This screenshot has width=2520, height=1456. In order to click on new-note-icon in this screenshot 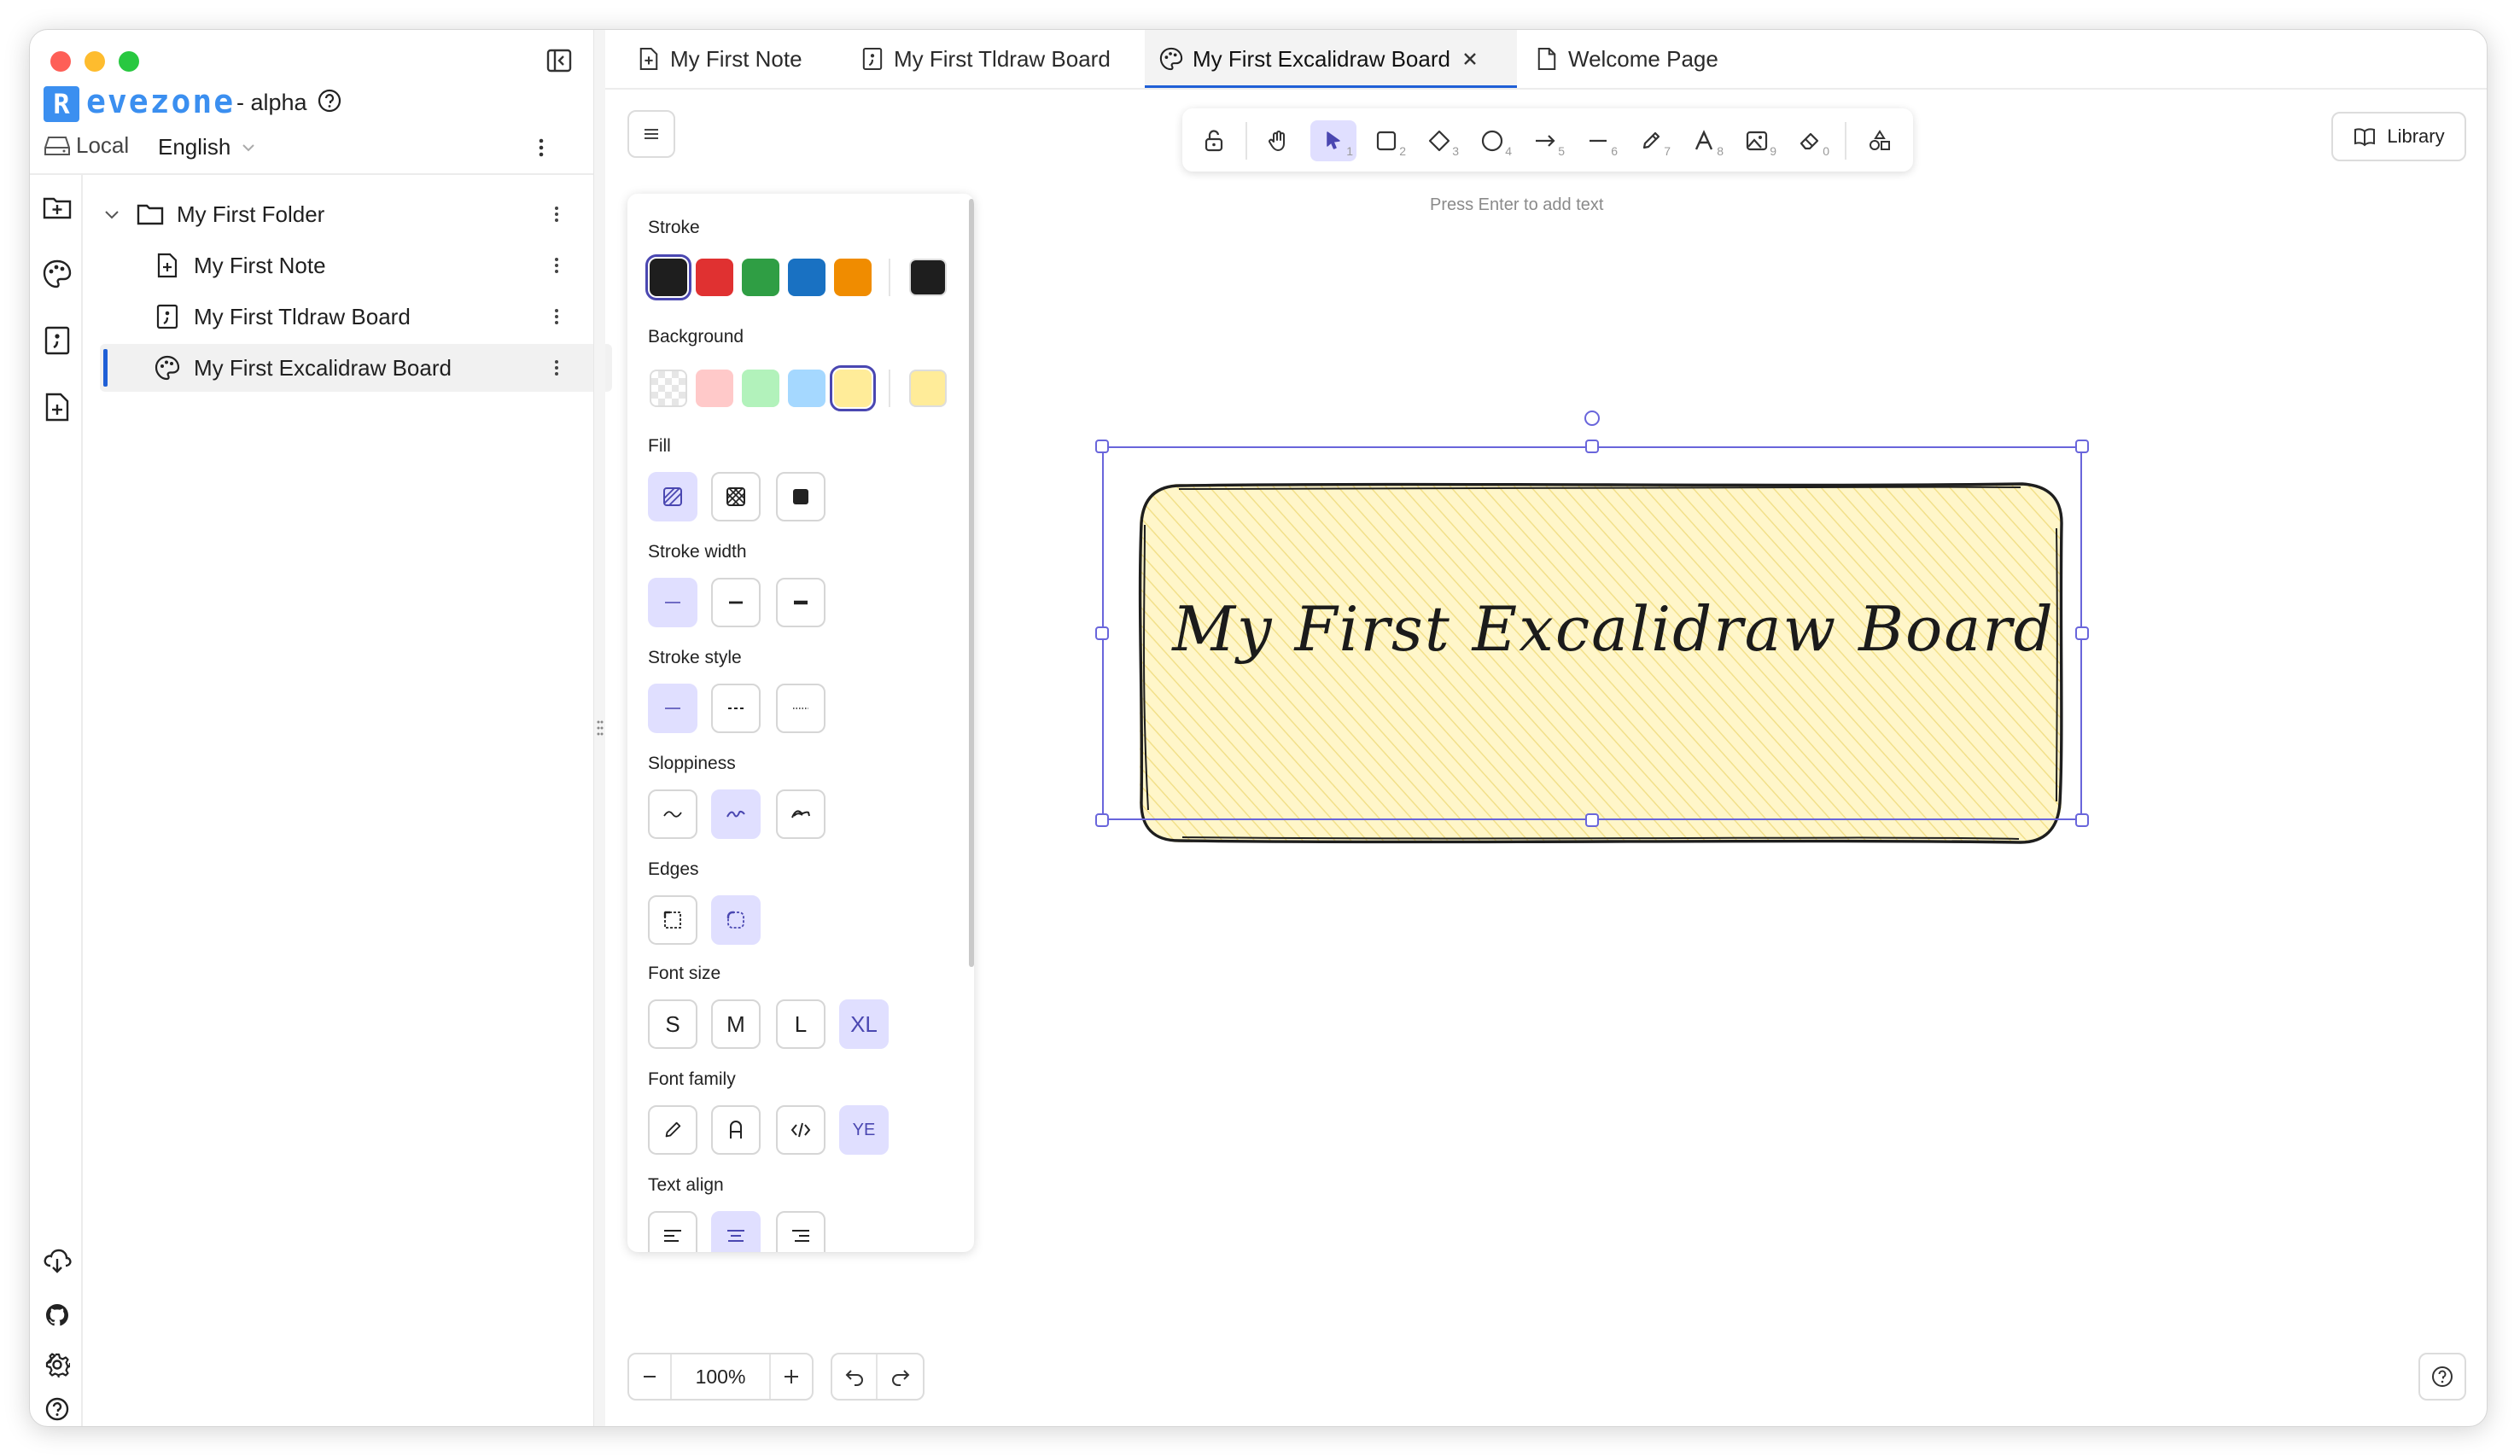, I will do `click(57, 407)`.